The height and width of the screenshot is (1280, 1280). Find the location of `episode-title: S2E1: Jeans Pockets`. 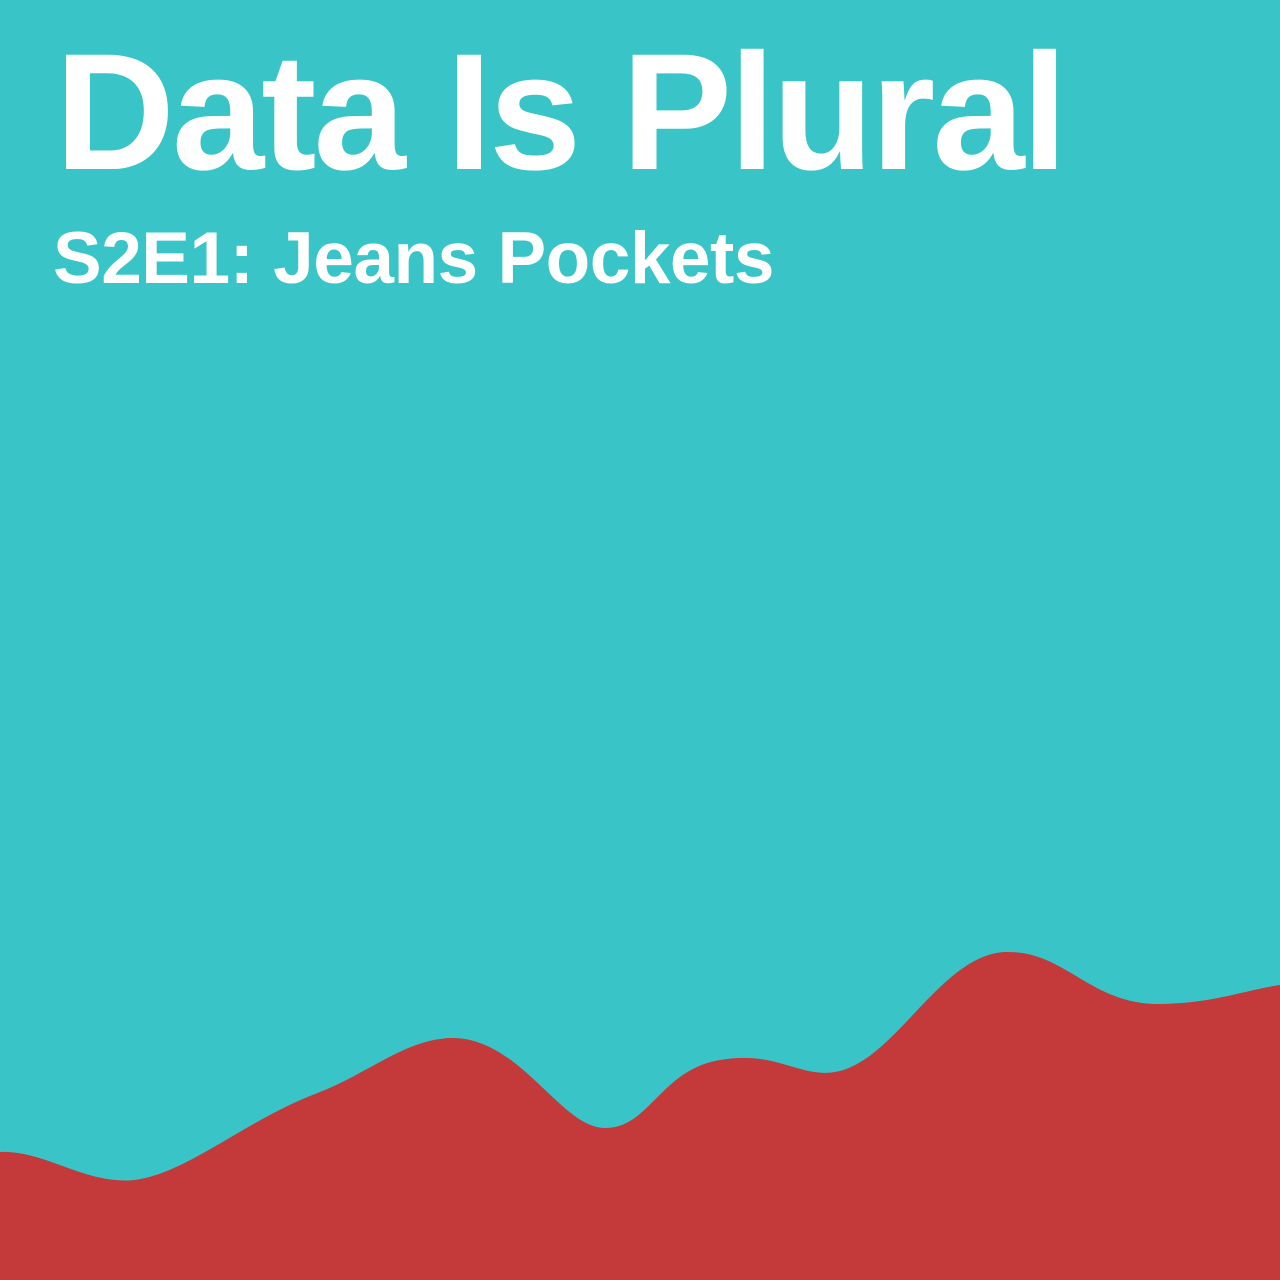

episode-title: S2E1: Jeans Pockets is located at coordinates (413, 258).